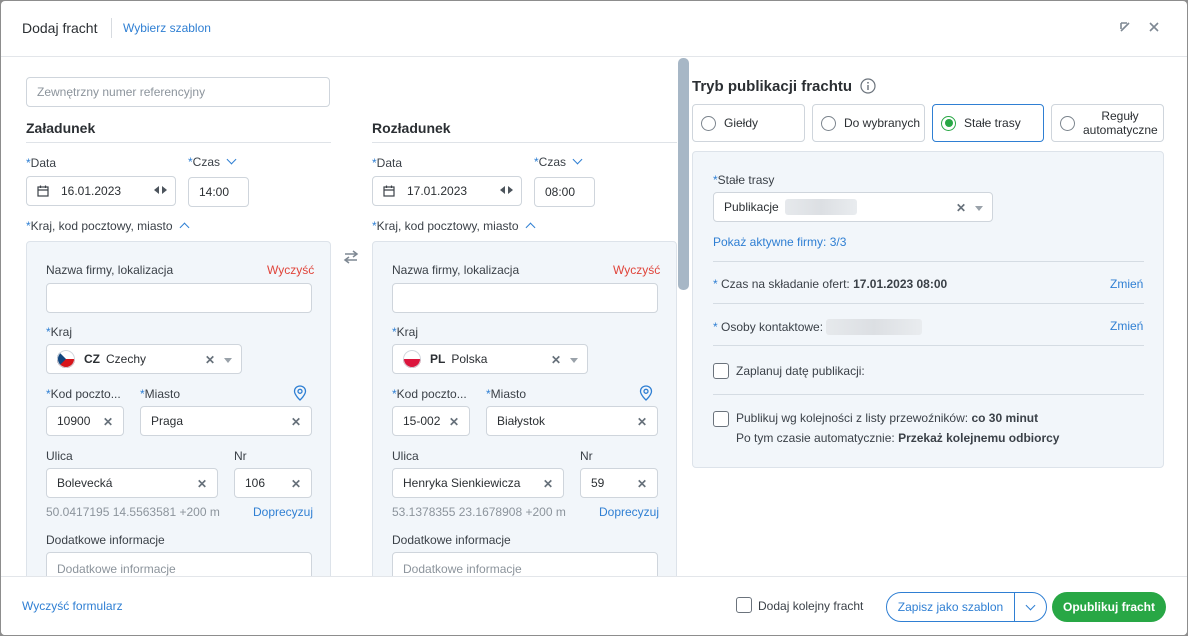 The width and height of the screenshot is (1188, 636). What do you see at coordinates (126, 359) in the screenshot?
I see `loading-country-name: Czechy` at bounding box center [126, 359].